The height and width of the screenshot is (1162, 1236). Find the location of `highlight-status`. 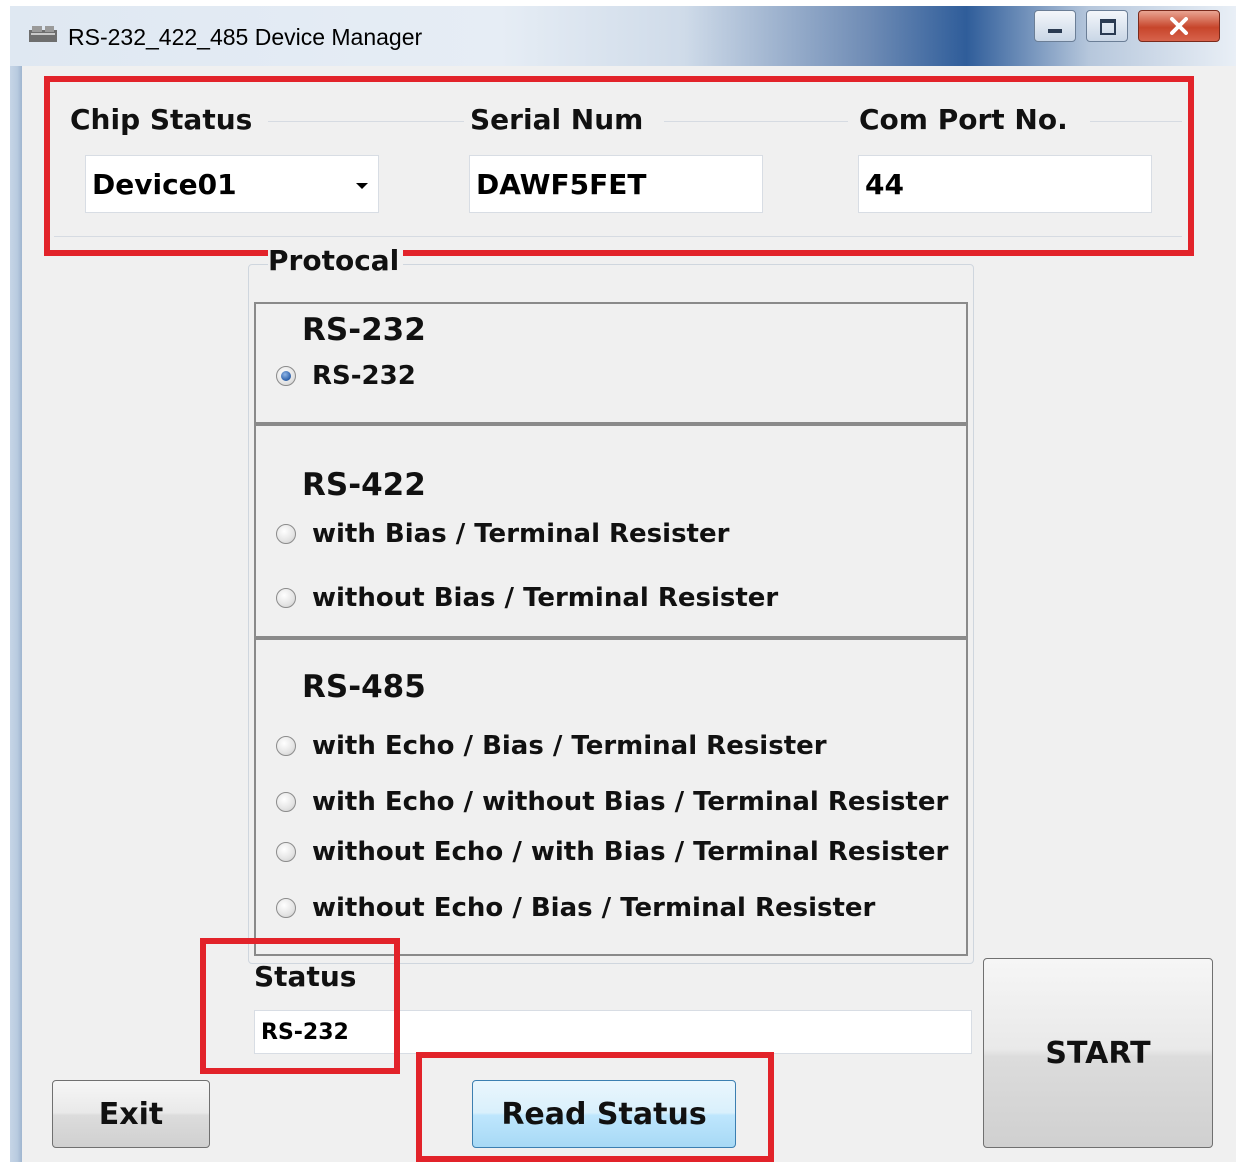

highlight-status is located at coordinates (300, 1006).